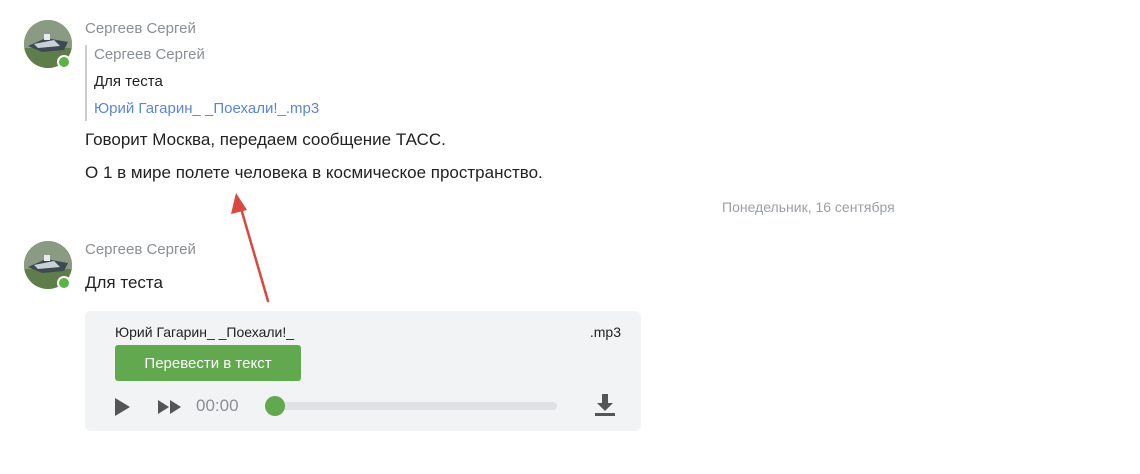  What do you see at coordinates (170, 409) in the screenshot?
I see `fast-forward-icon` at bounding box center [170, 409].